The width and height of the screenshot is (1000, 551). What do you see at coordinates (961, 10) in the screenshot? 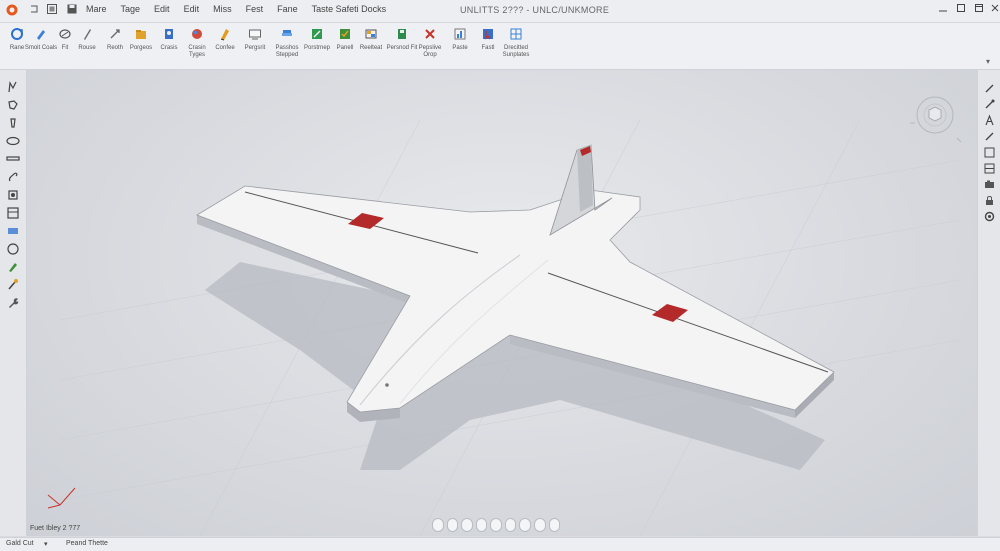
I see `maximize-icon` at bounding box center [961, 10].